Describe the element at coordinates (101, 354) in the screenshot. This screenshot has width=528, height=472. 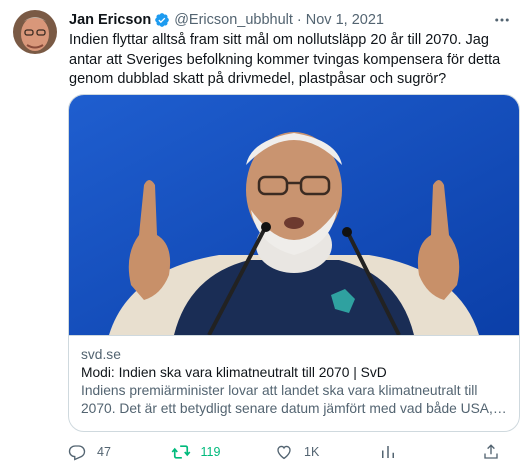
I see `card-domain: svd.se` at that location.